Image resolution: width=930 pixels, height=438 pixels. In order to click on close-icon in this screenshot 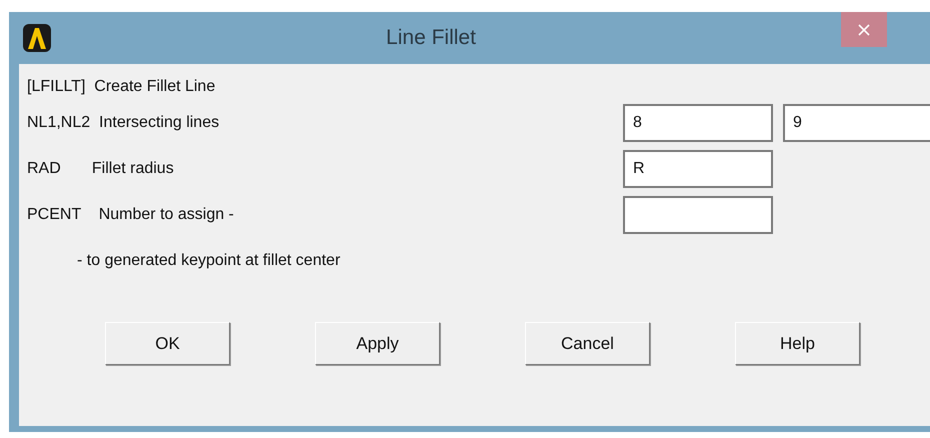, I will do `click(864, 30)`.